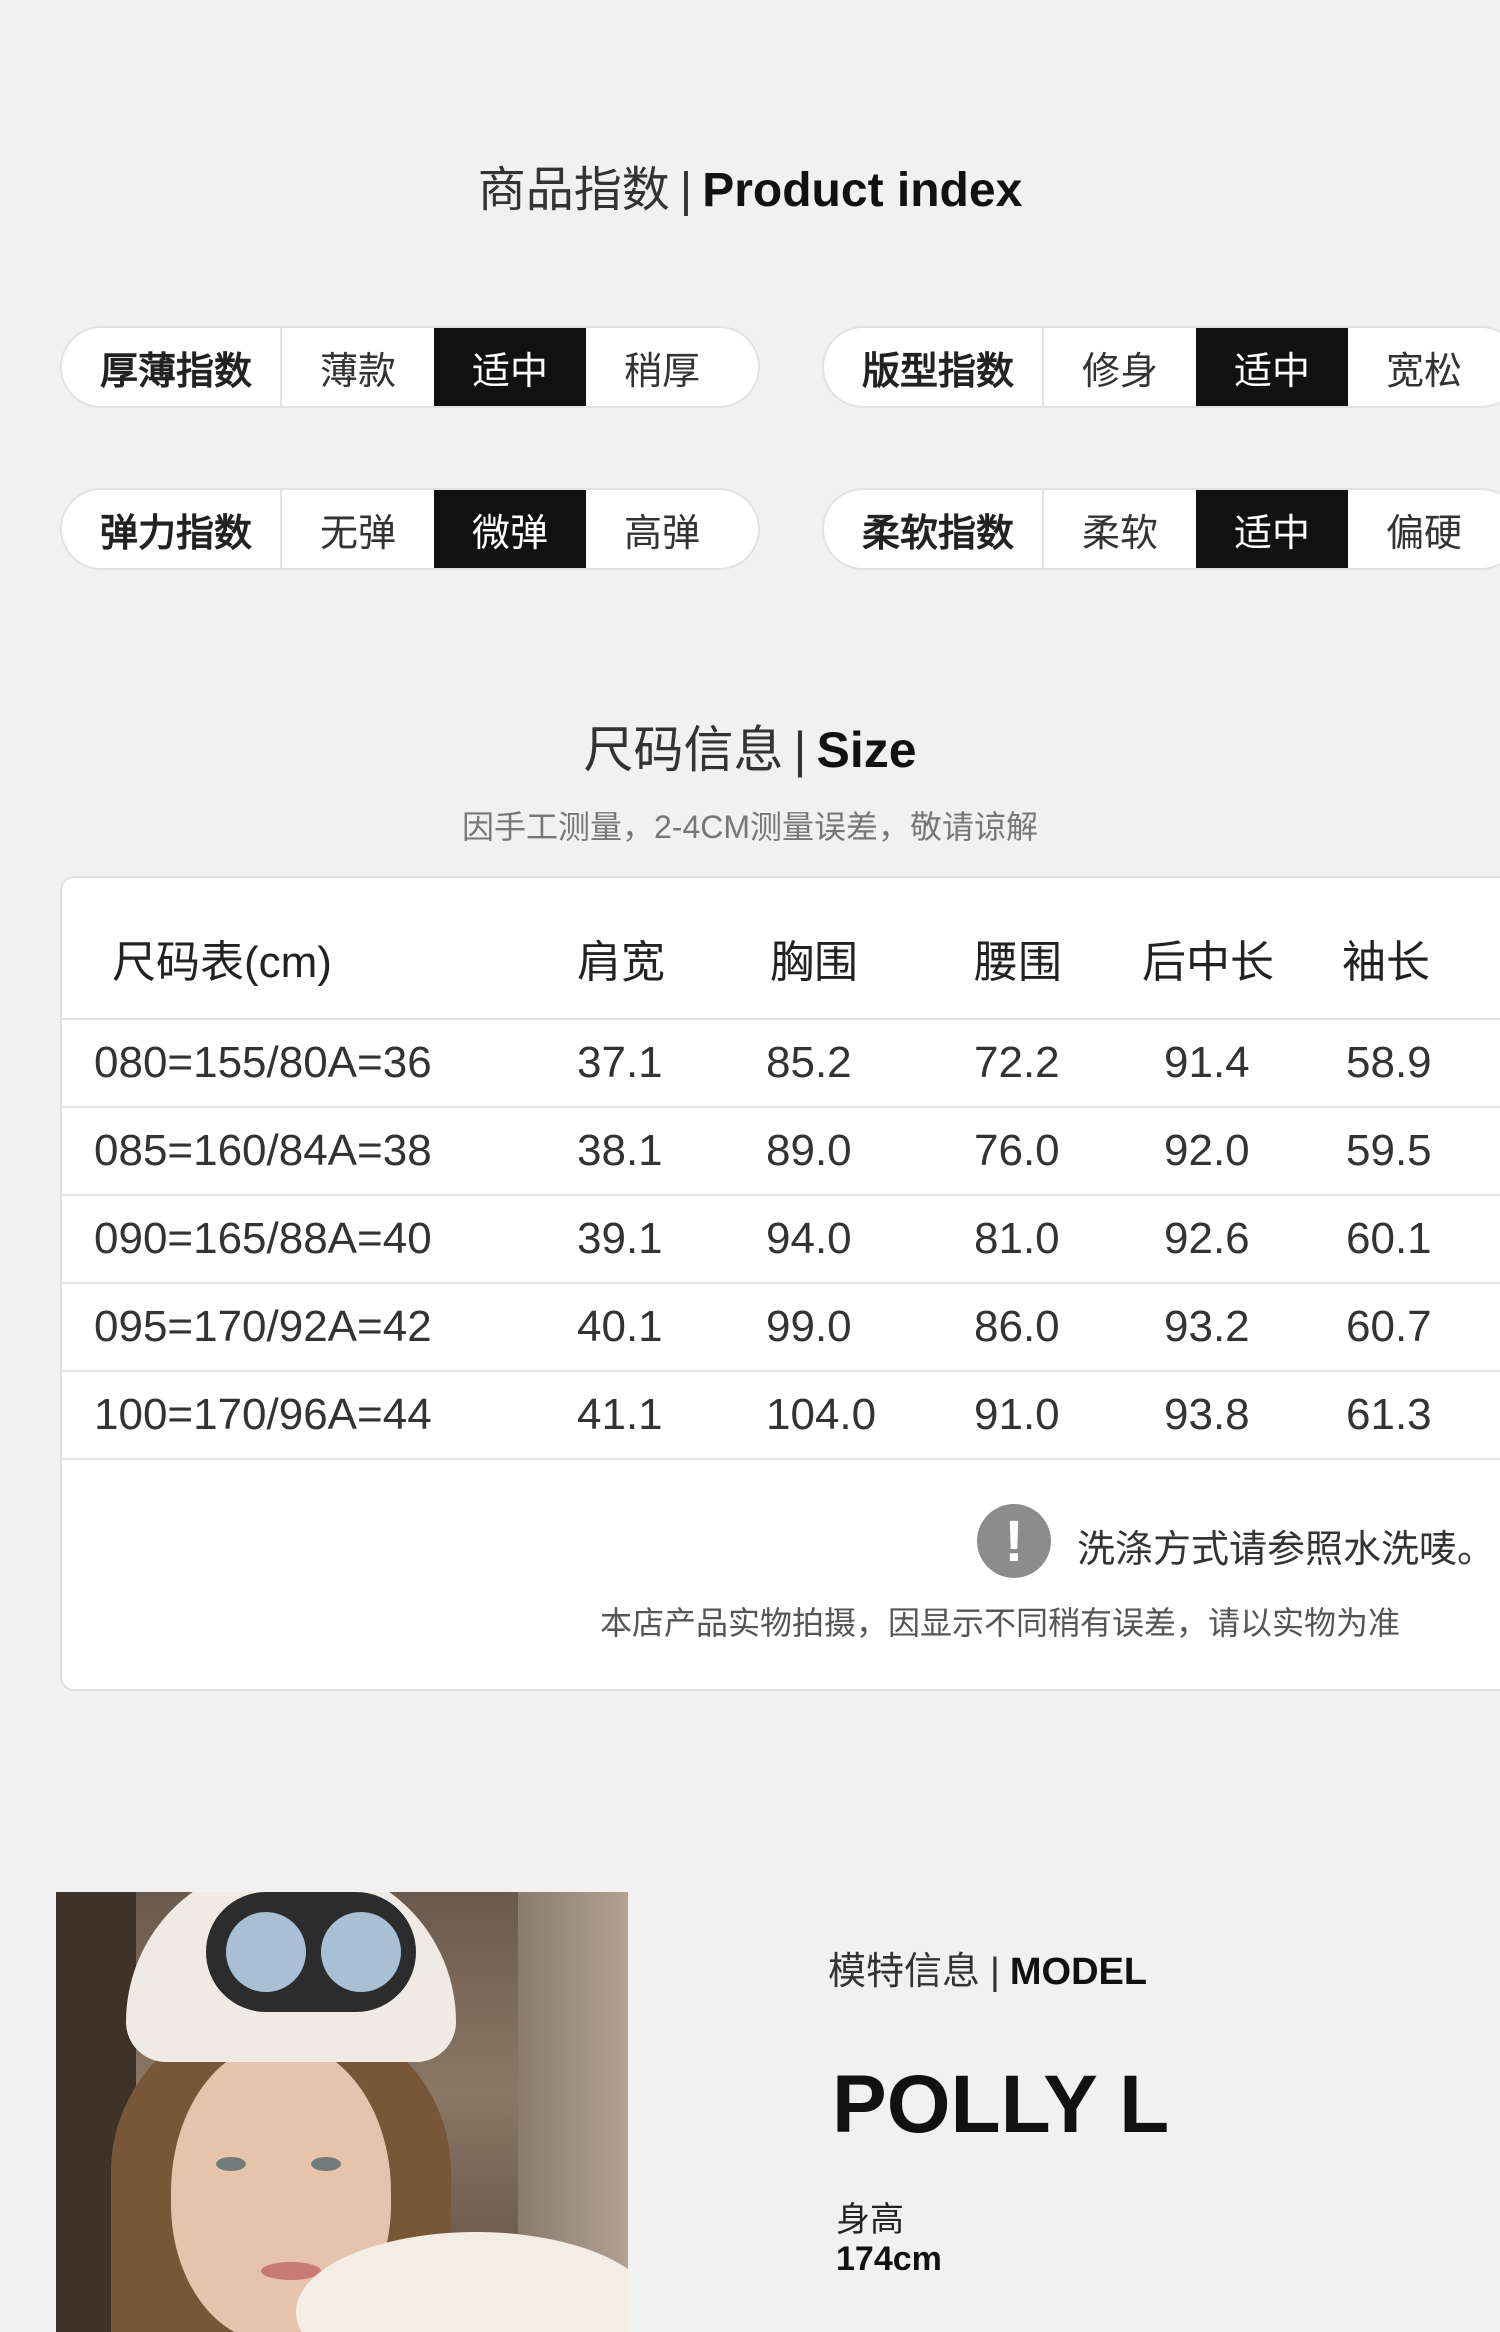  I want to click on size-subtitle: 因手工测量，2-4CM测量误差，敬请谅解, so click(750, 827).